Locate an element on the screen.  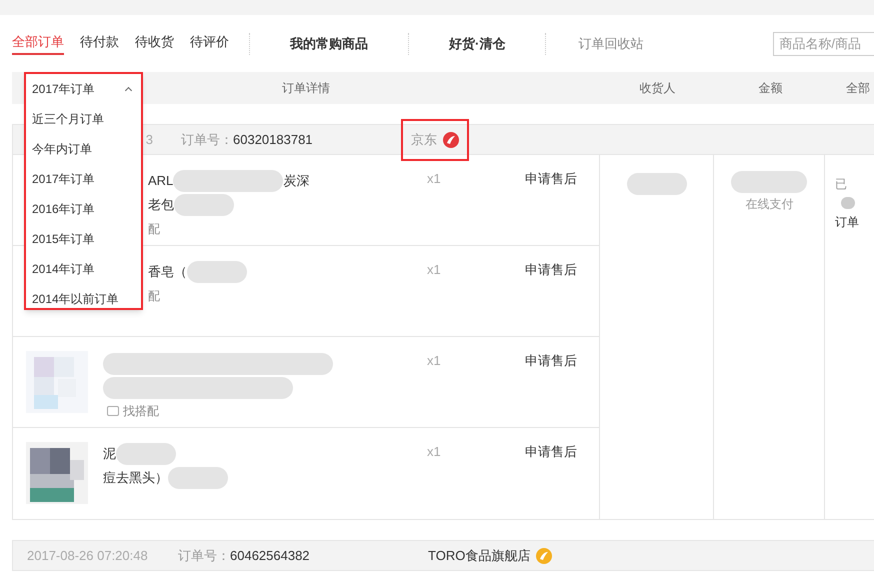
order-tab: 全部订单 is located at coordinates (38, 44).